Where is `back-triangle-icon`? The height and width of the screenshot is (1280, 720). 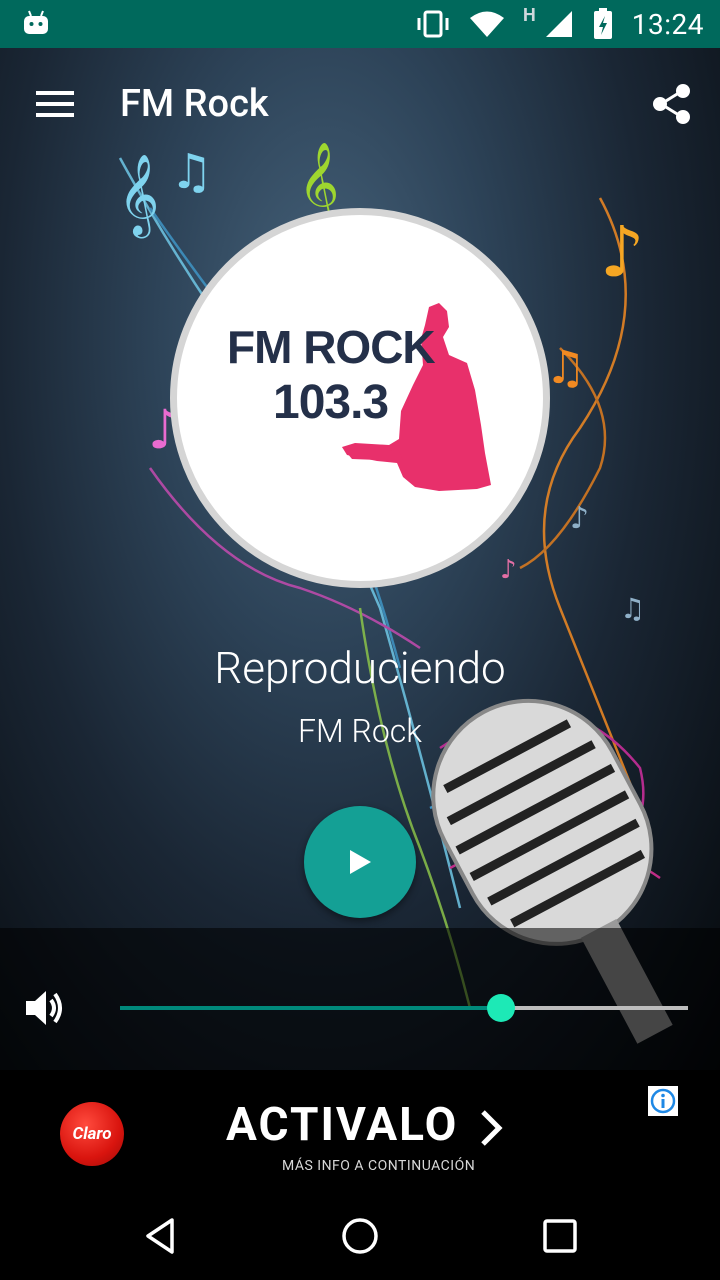 back-triangle-icon is located at coordinates (160, 1236).